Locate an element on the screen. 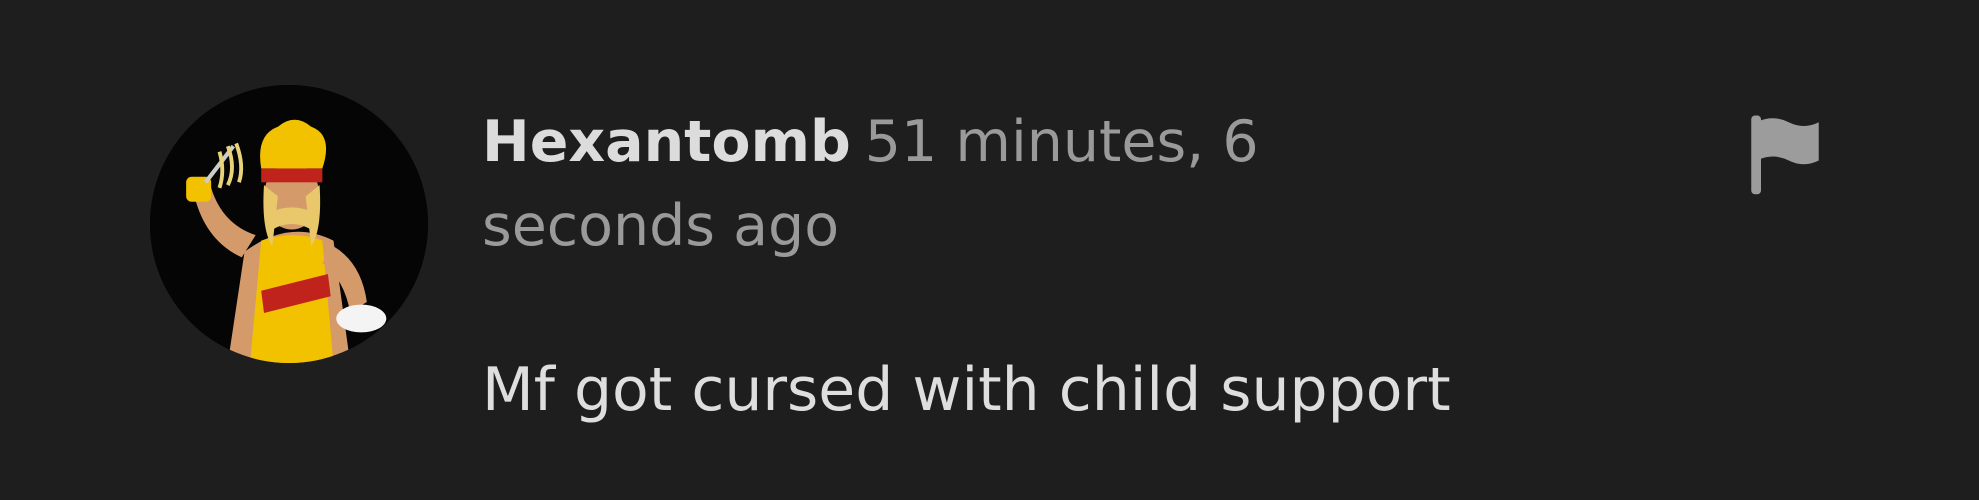 This screenshot has width=1979, height=500. flag-icon is located at coordinates (1785, 155).